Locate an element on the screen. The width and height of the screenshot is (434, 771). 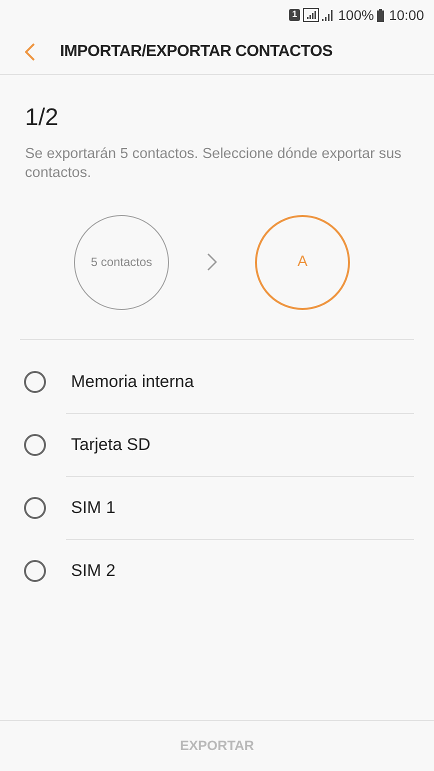
option-label: SIM 2 is located at coordinates (93, 571).